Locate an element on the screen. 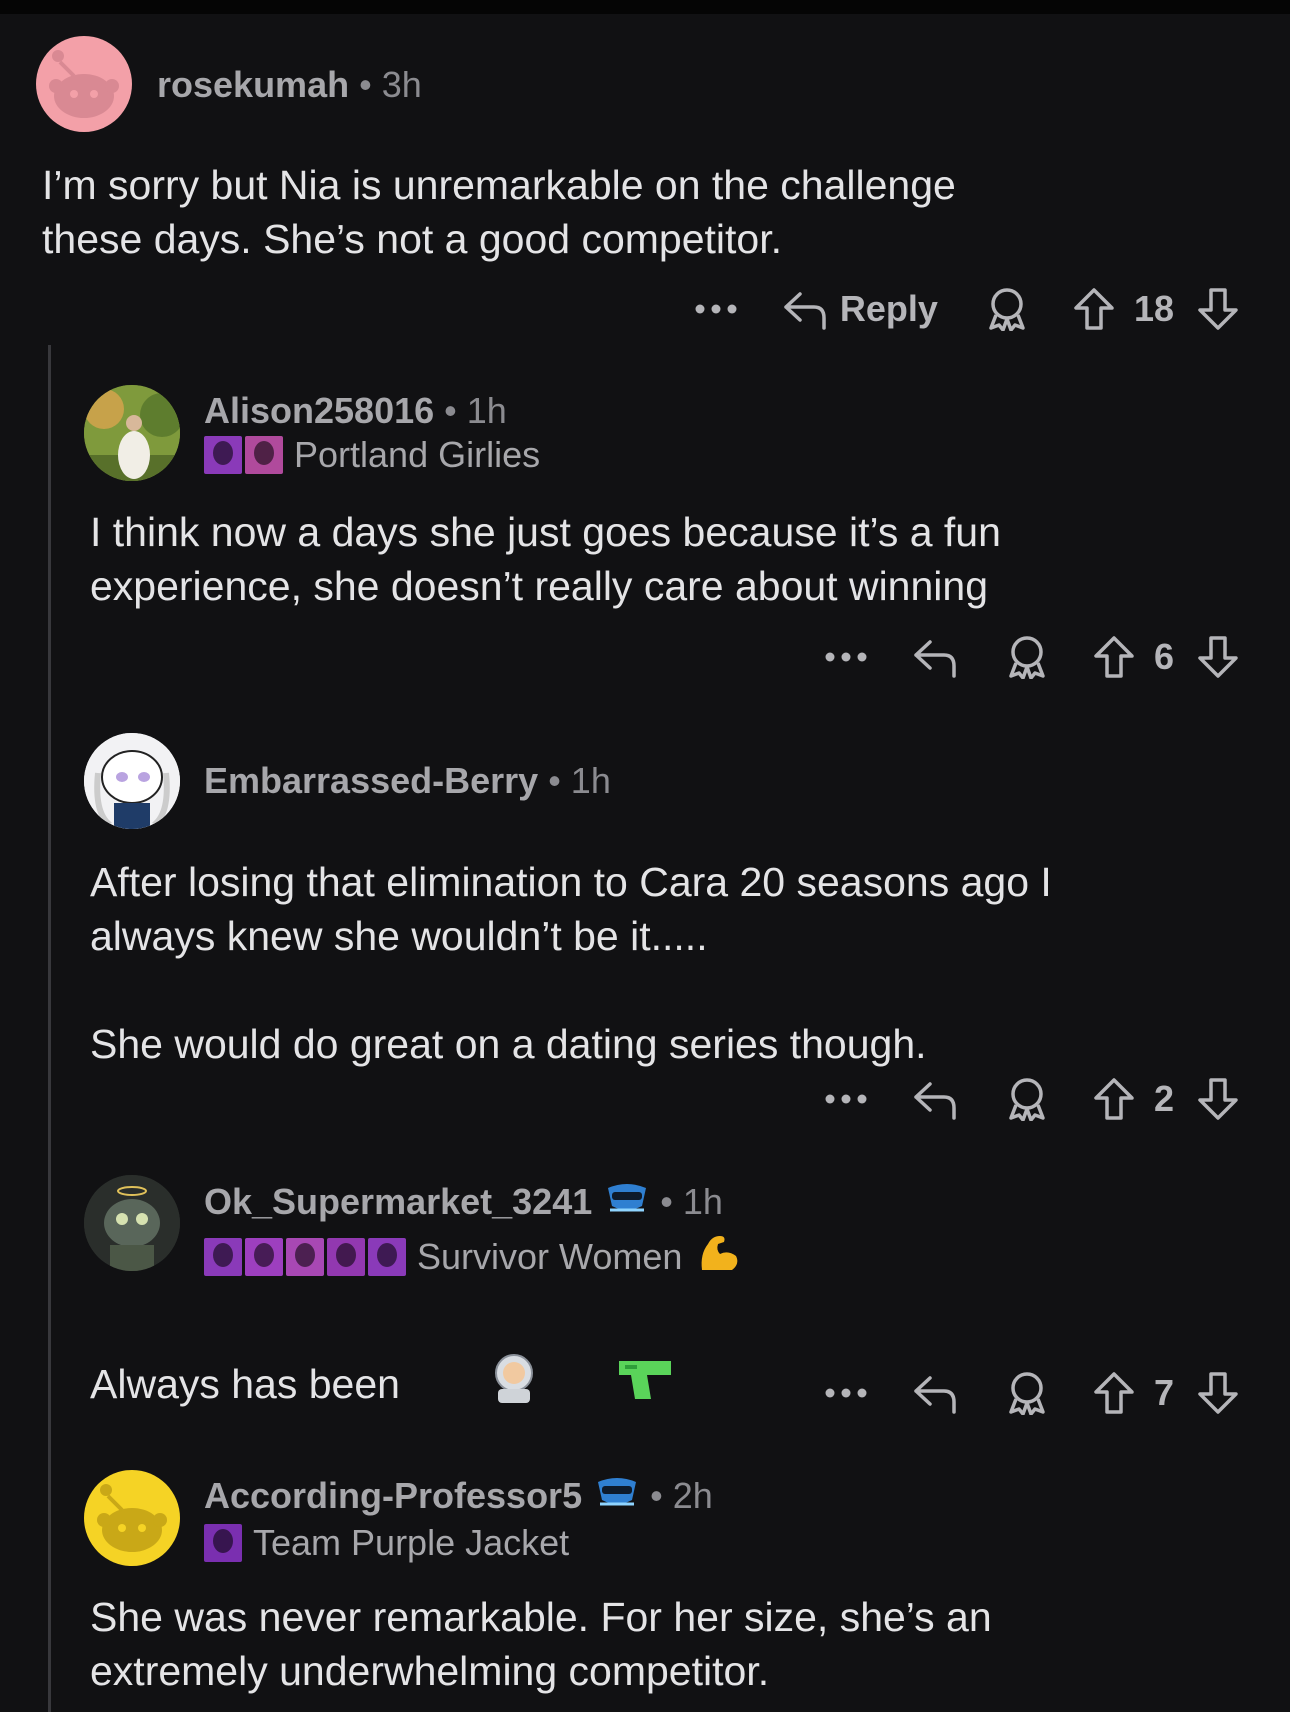 The height and width of the screenshot is (1712, 1290). comment-body: Always has been is located at coordinates (382, 1383).